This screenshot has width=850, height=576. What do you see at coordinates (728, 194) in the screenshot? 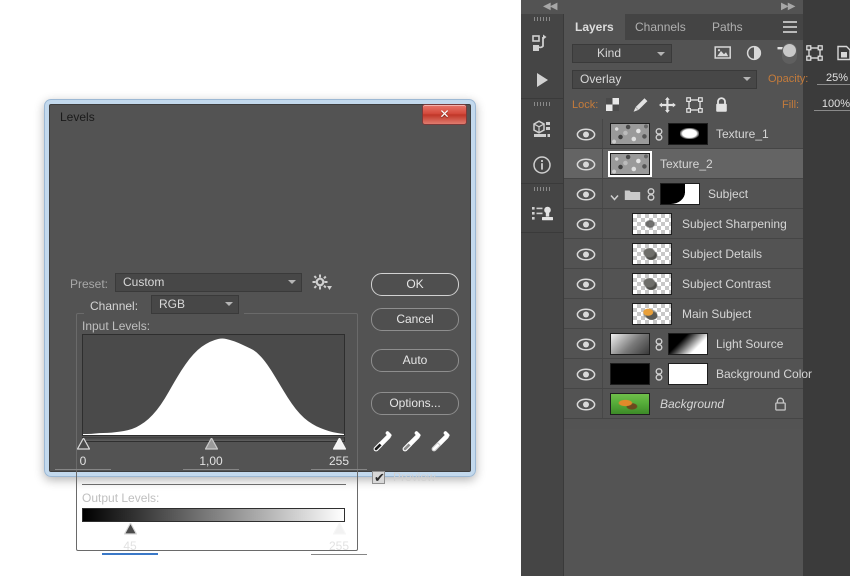
I see `layer-name: Subject` at bounding box center [728, 194].